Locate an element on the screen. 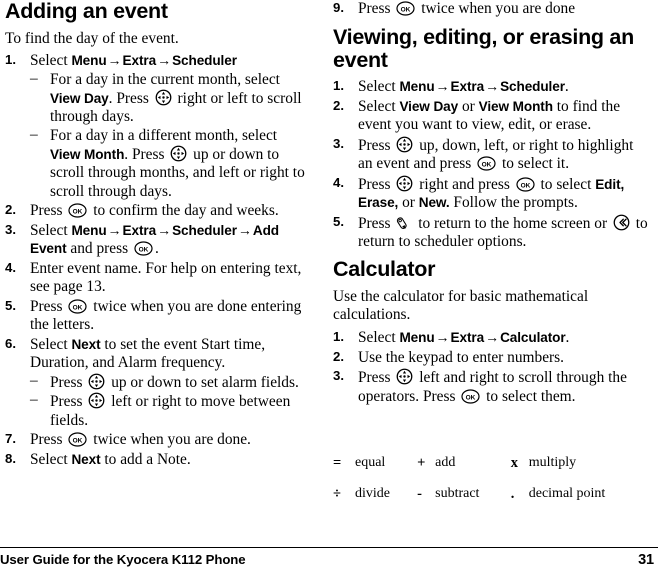  operator-label: subtract is located at coordinates (457, 493).